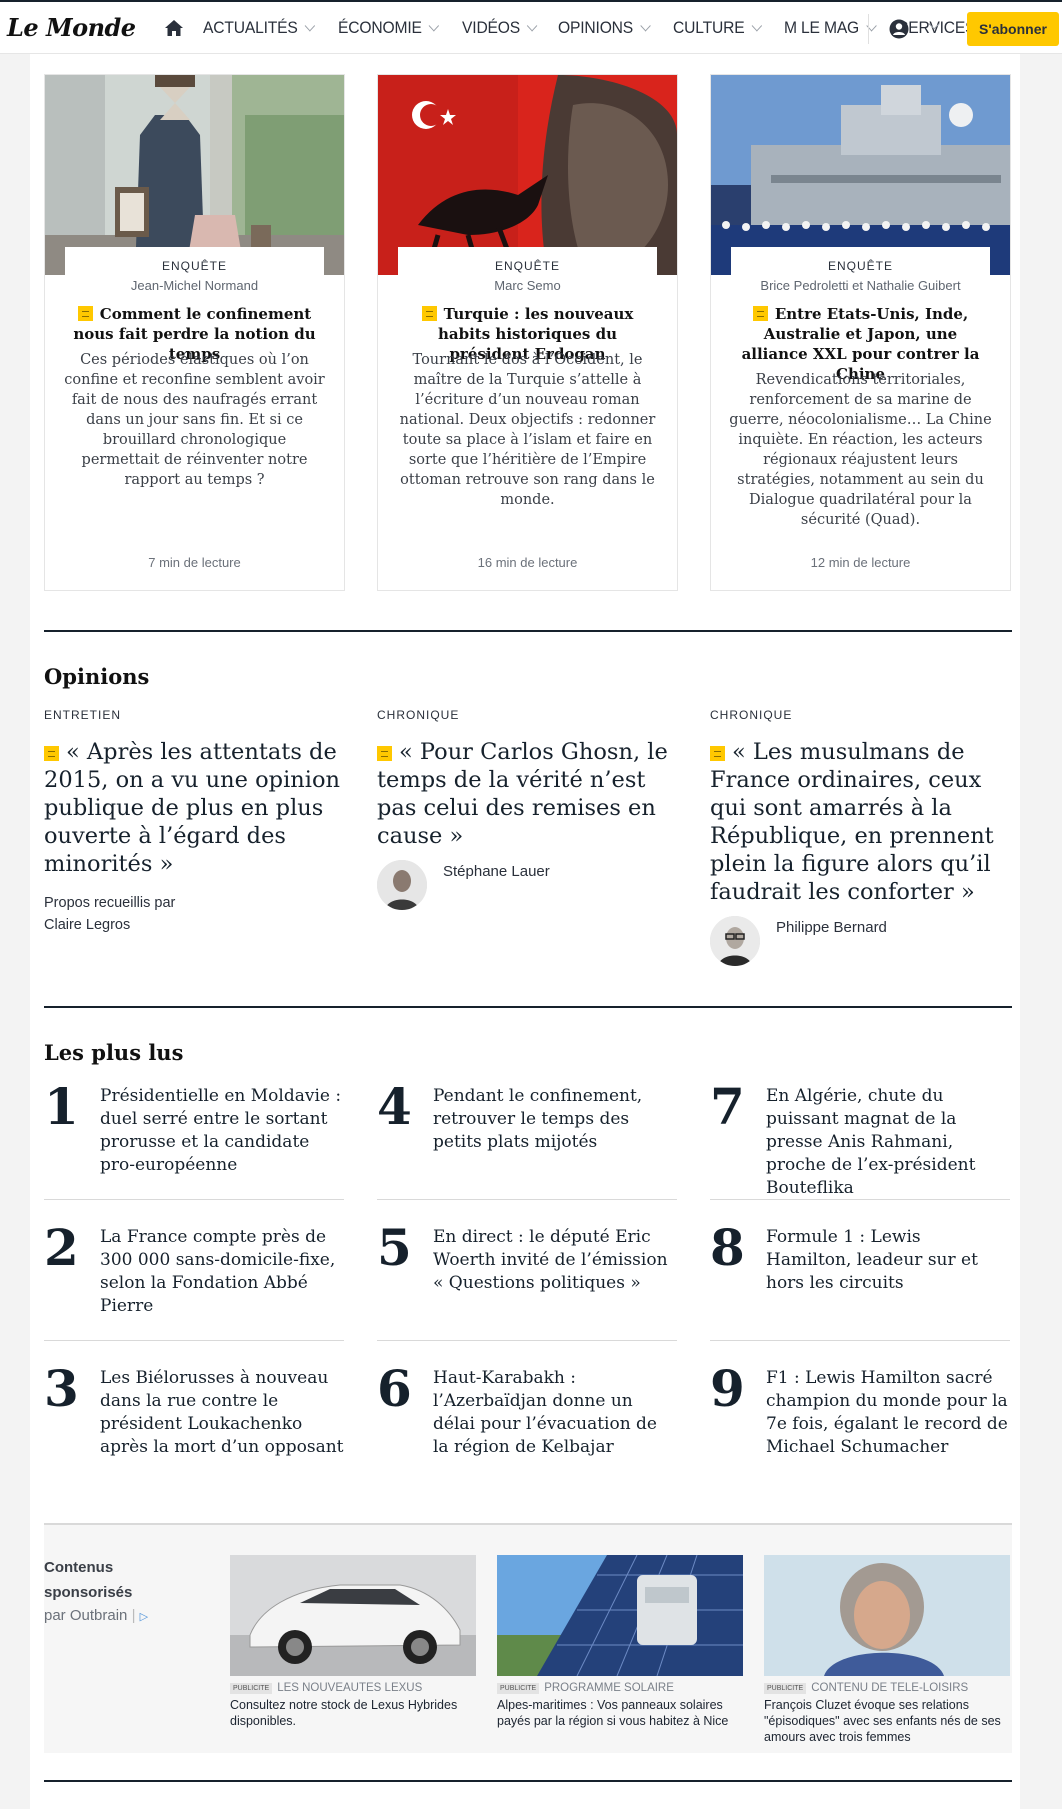 The image size is (1062, 1809). I want to click on nav-divider, so click(868, 29).